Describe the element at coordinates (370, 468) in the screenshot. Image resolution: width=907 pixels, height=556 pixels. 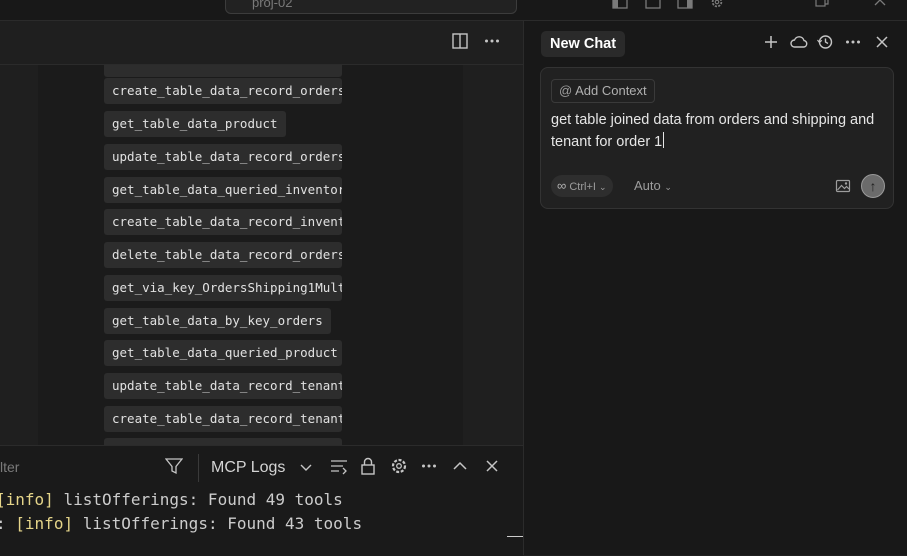
I see `lock-scroll-icon` at that location.